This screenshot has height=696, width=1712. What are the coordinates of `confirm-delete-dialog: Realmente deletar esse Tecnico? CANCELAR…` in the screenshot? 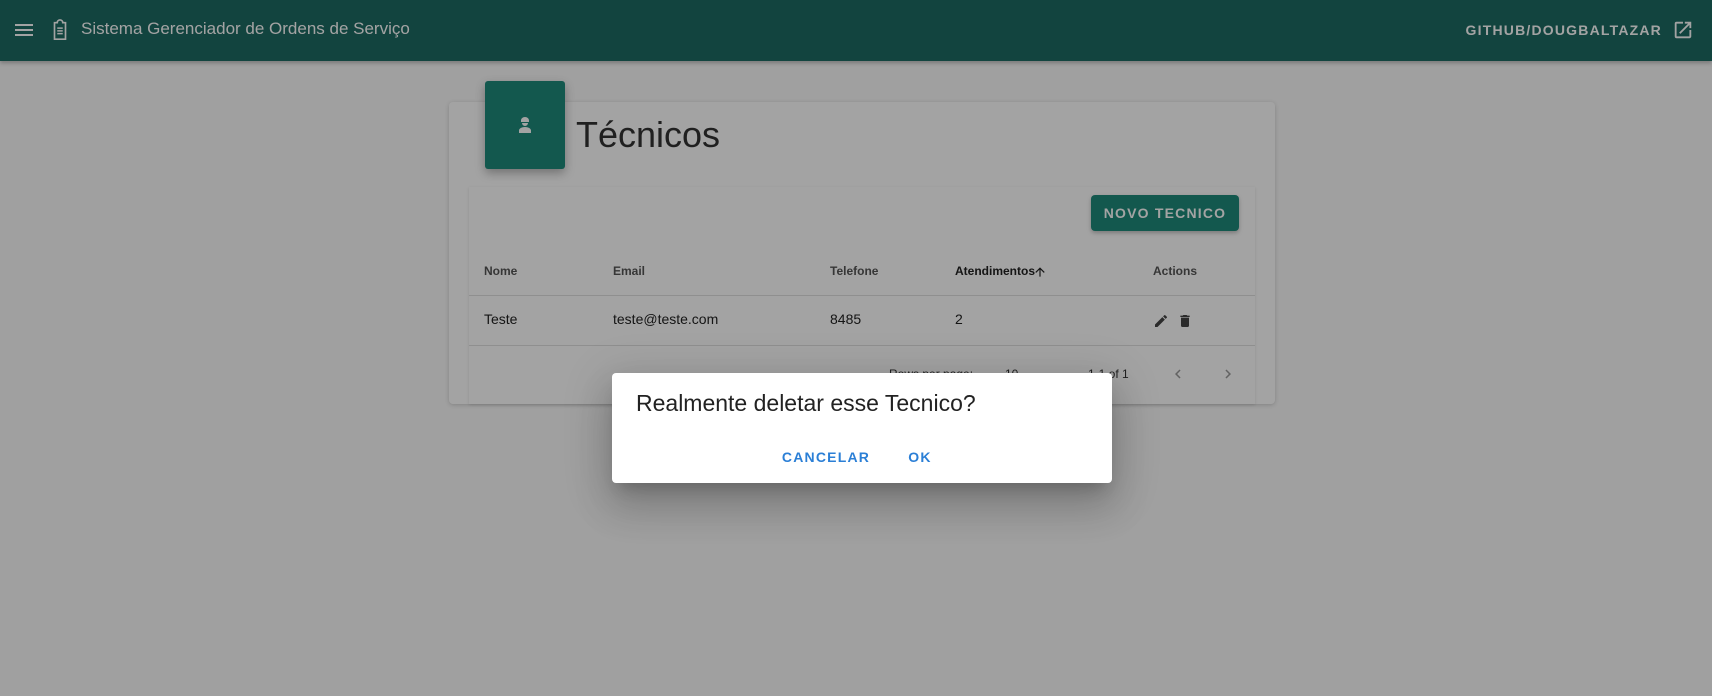 It's located at (862, 428).